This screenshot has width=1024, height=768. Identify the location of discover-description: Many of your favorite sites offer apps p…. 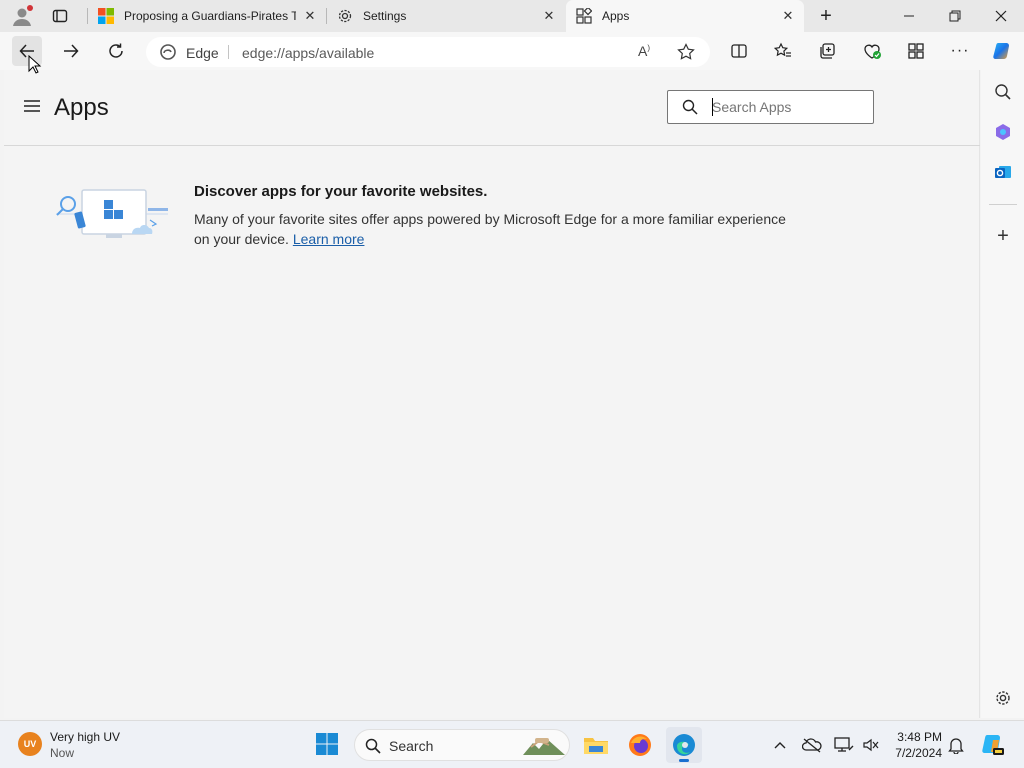
(499, 229).